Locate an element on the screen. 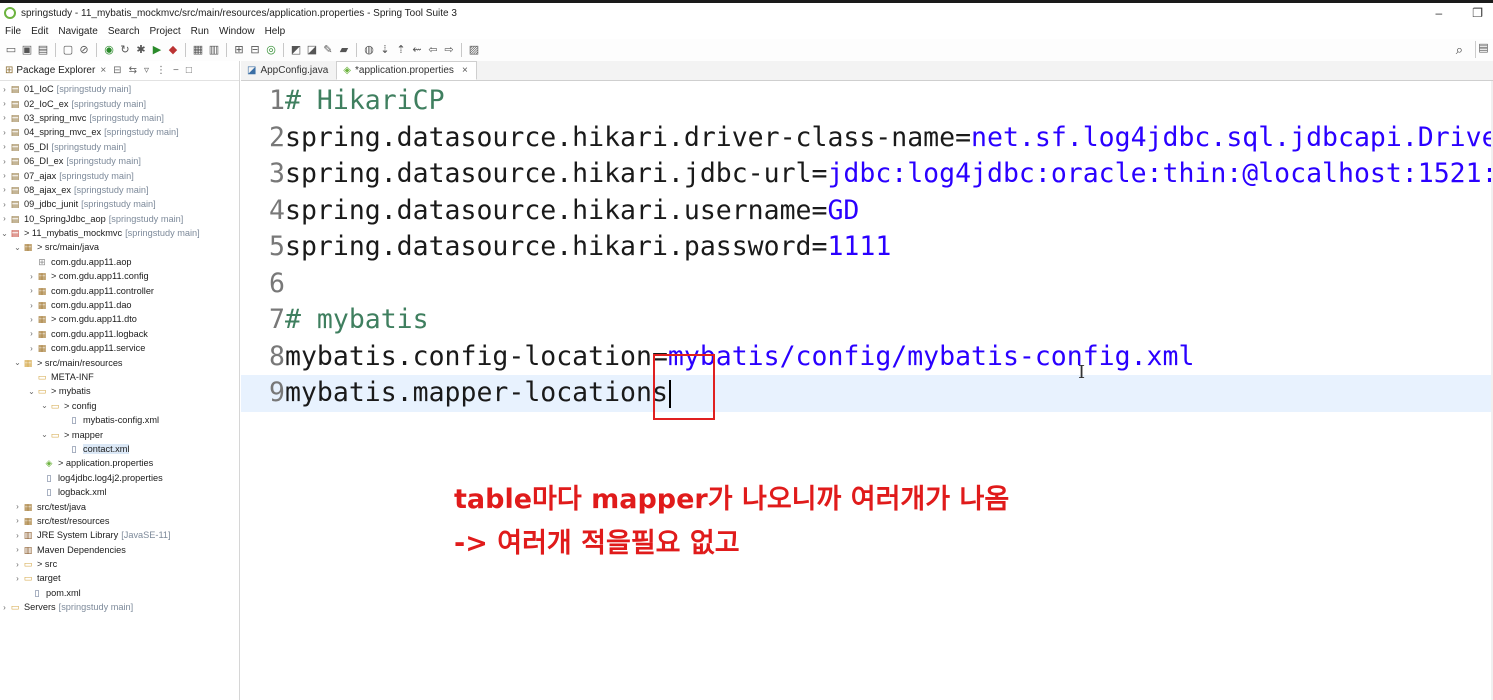  perspective-icon: ▤ is located at coordinates (1483, 49).